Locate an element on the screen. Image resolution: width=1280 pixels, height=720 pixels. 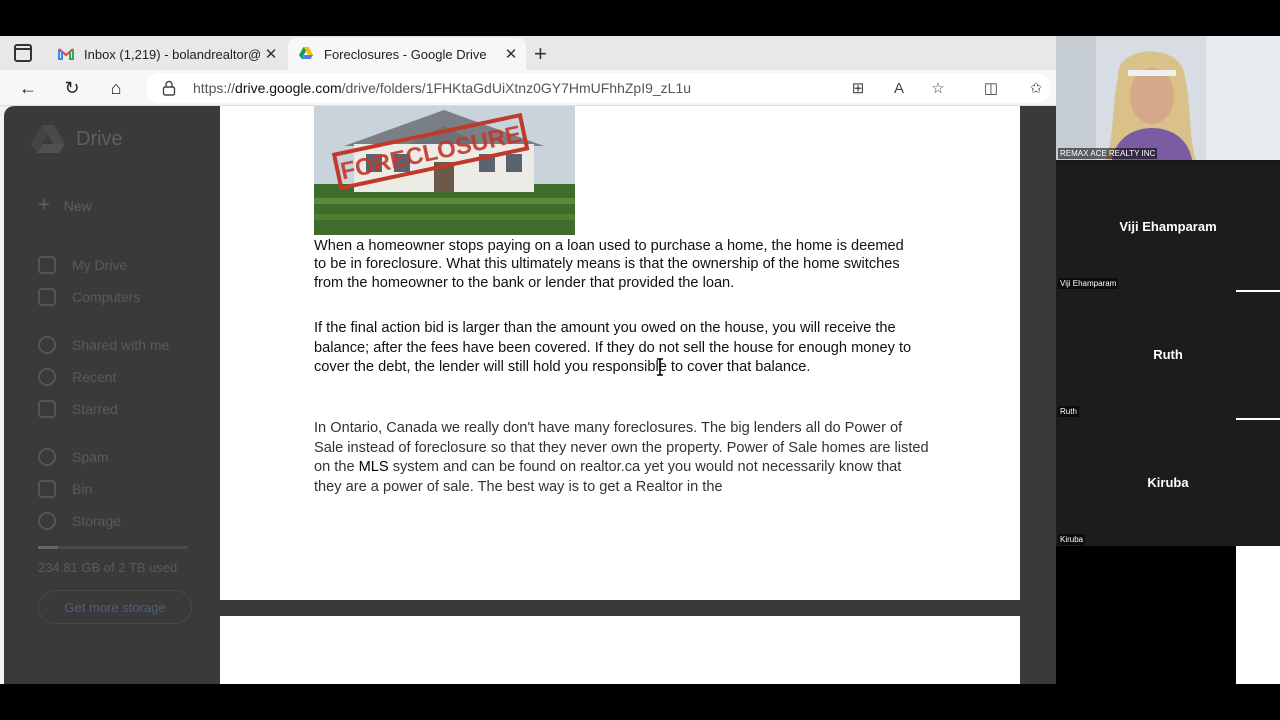
sidebar-item-bin: Bin is located at coordinates (65, 489).